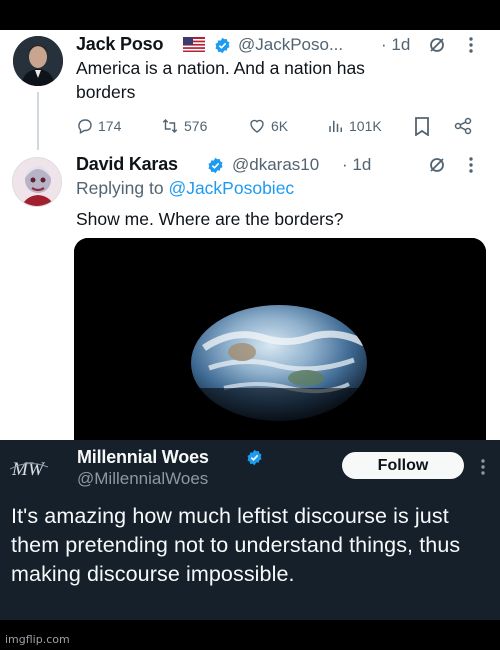  Describe the element at coordinates (335, 126) in the screenshot. I see `views-chart-icon` at that location.